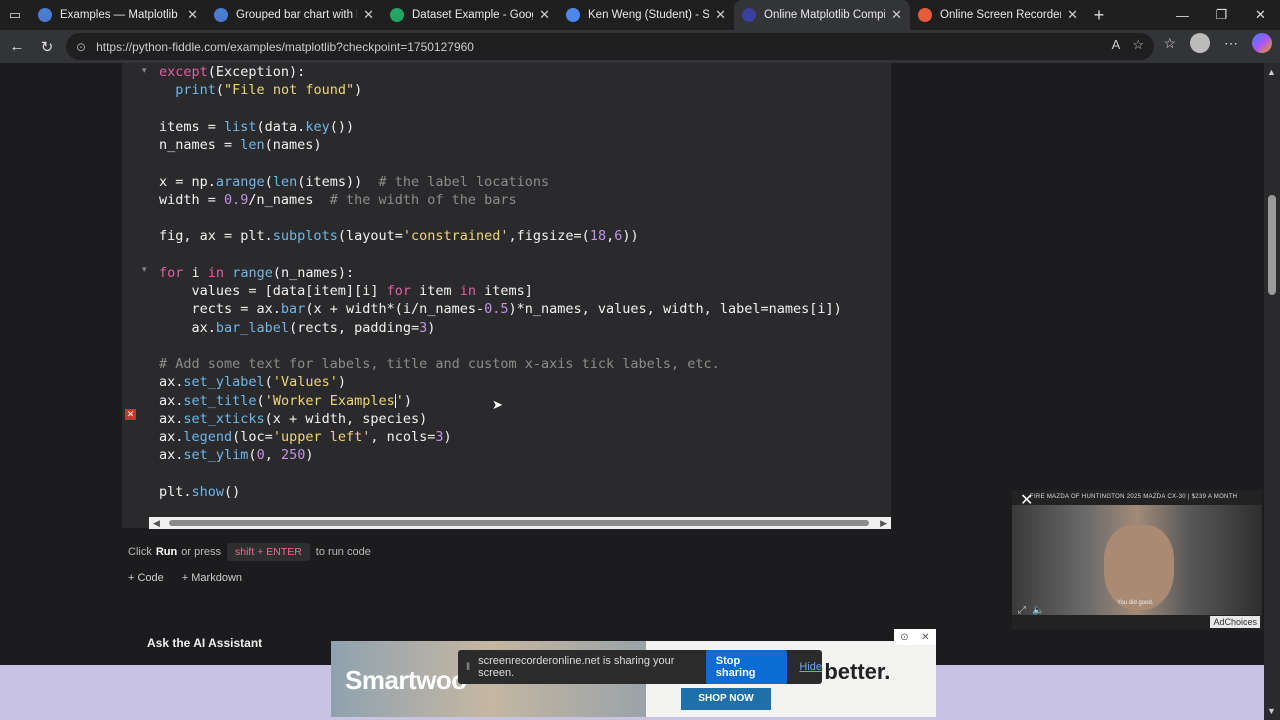 The width and height of the screenshot is (1280, 720). What do you see at coordinates (904, 637) in the screenshot?
I see `ad-info-icon: ⊙` at bounding box center [904, 637].